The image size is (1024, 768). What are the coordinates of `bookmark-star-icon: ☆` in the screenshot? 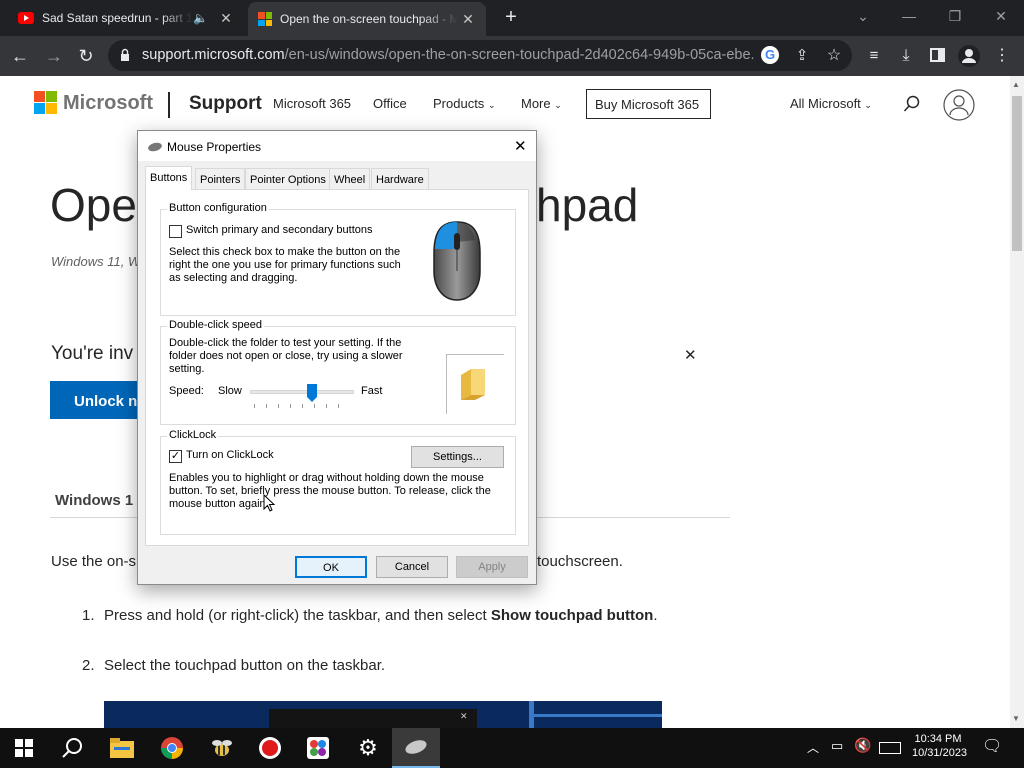 It's located at (834, 56).